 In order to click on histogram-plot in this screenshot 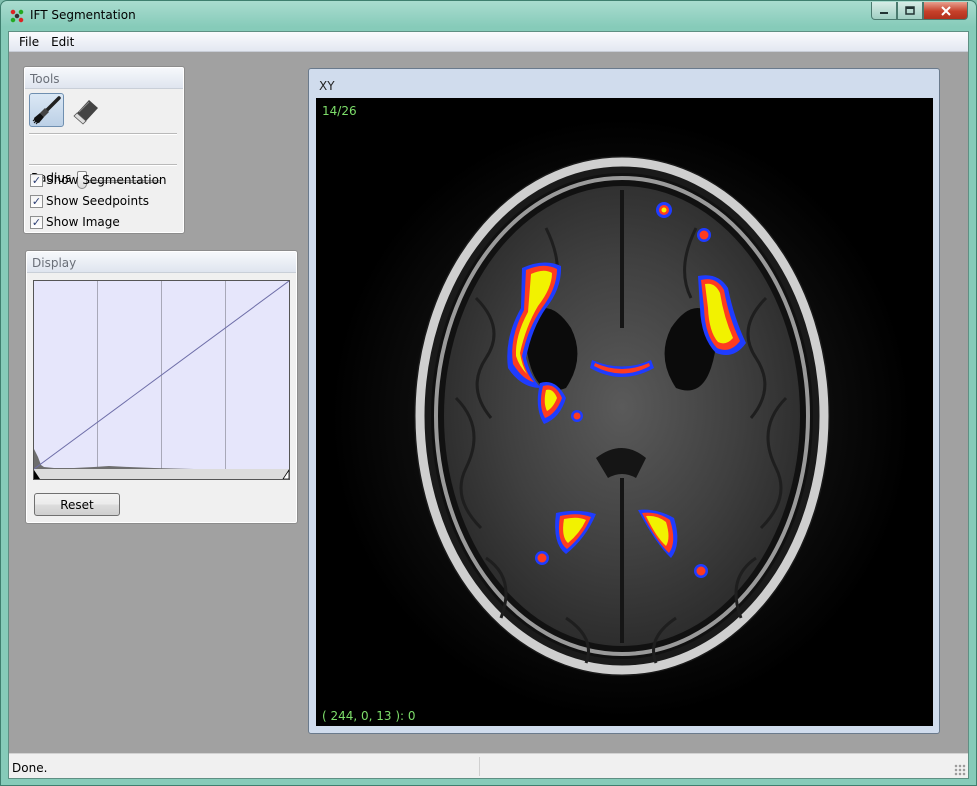, I will do `click(161, 380)`.